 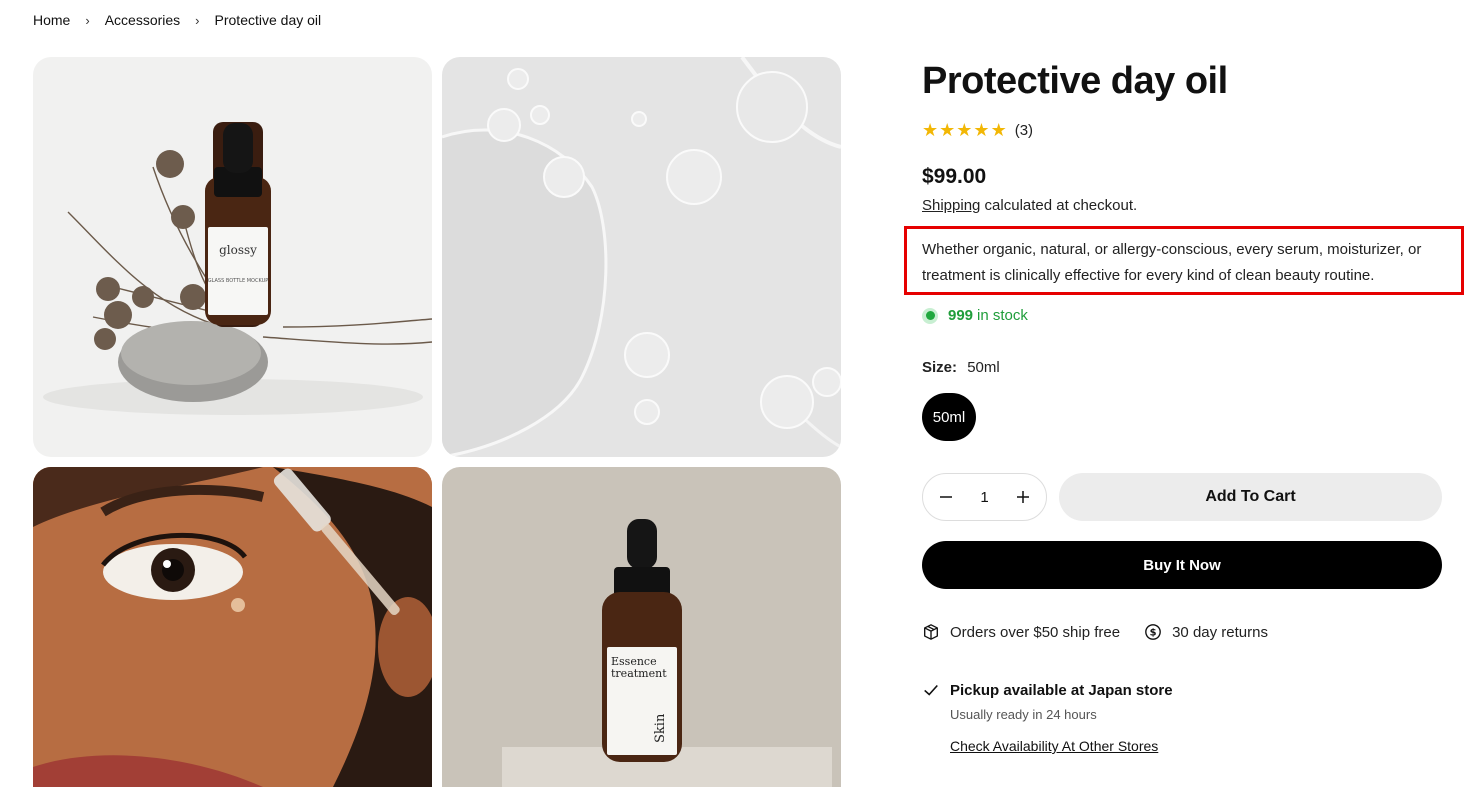 What do you see at coordinates (1075, 81) in the screenshot?
I see `product-title: Protective day oil` at bounding box center [1075, 81].